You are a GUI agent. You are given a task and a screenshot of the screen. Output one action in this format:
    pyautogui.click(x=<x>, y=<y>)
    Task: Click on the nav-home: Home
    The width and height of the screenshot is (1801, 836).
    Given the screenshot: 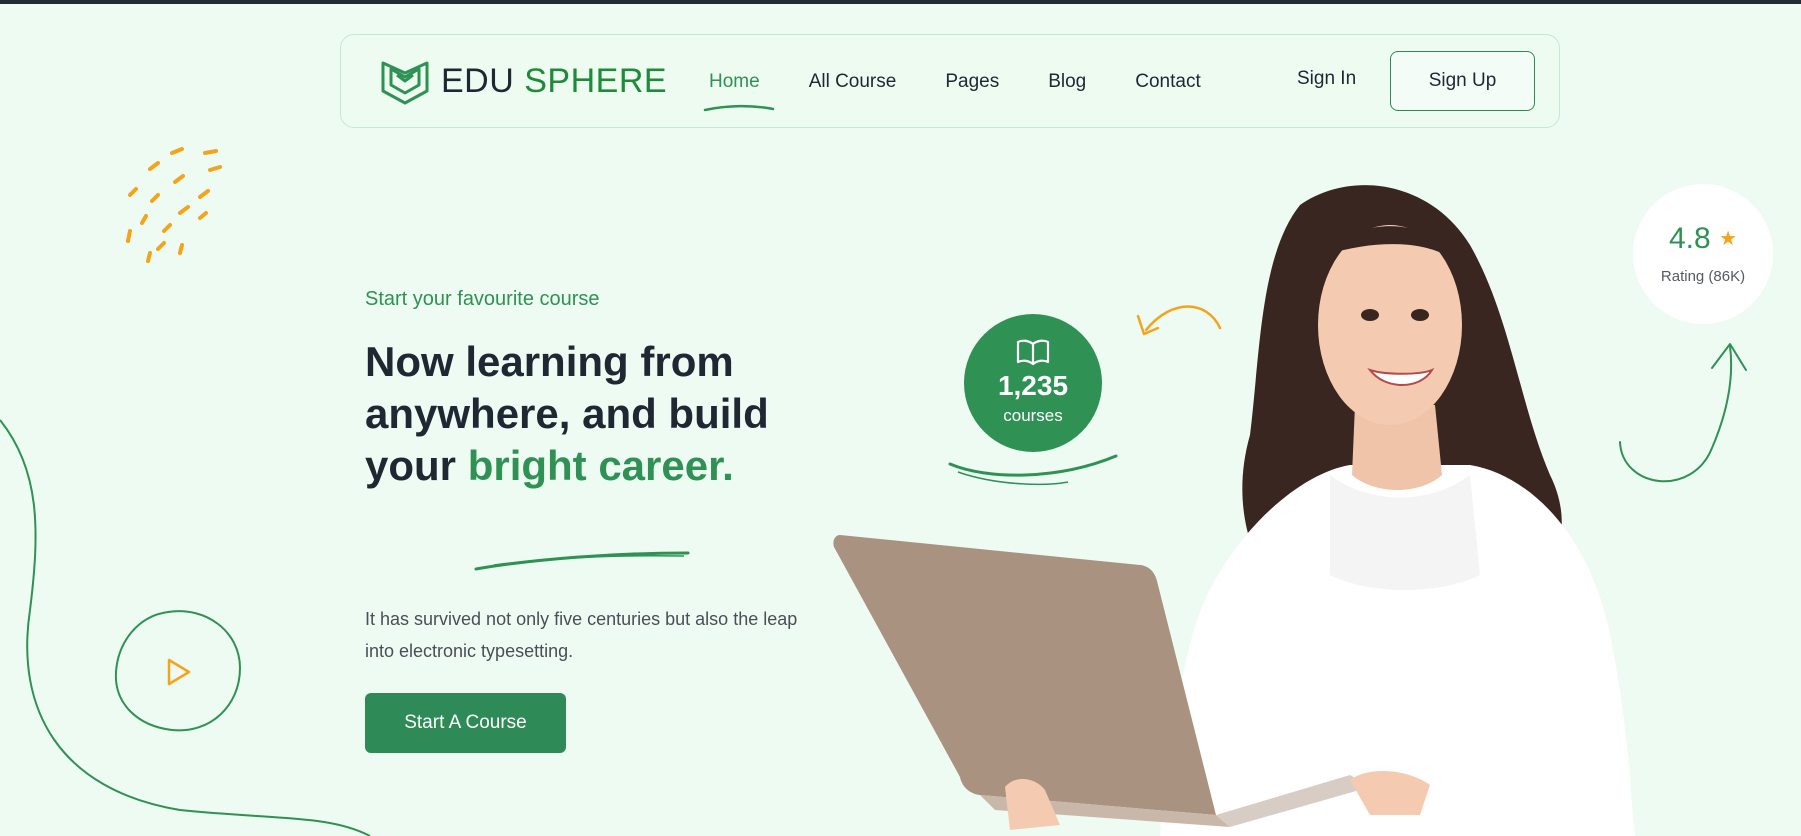 What is the action you would take?
    pyautogui.click(x=739, y=91)
    